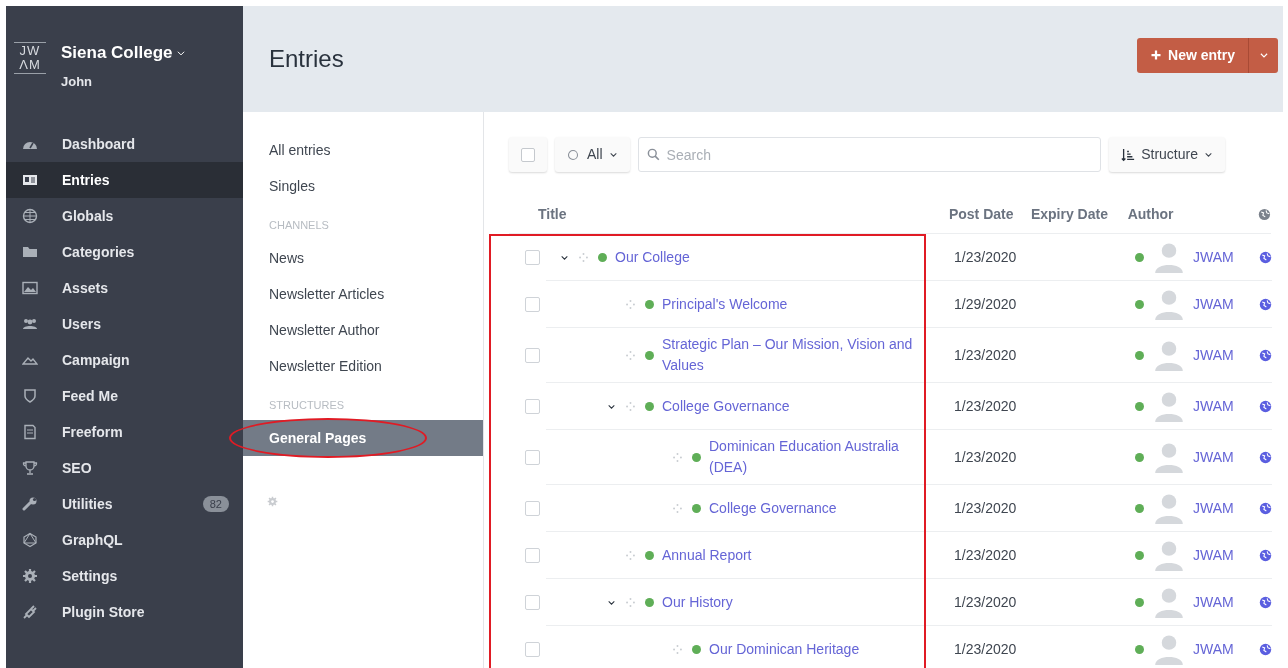 This screenshot has height=668, width=1288. Describe the element at coordinates (215, 504) in the screenshot. I see `count-badge: 82` at that location.